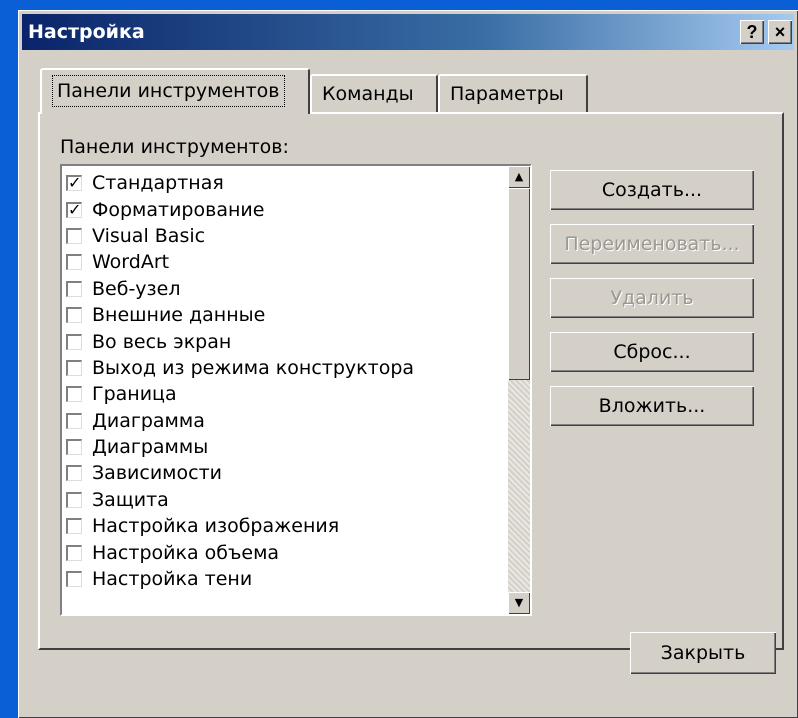 The height and width of the screenshot is (718, 798). Describe the element at coordinates (130, 499) in the screenshot. I see `toolbar-item-label: Защита` at that location.